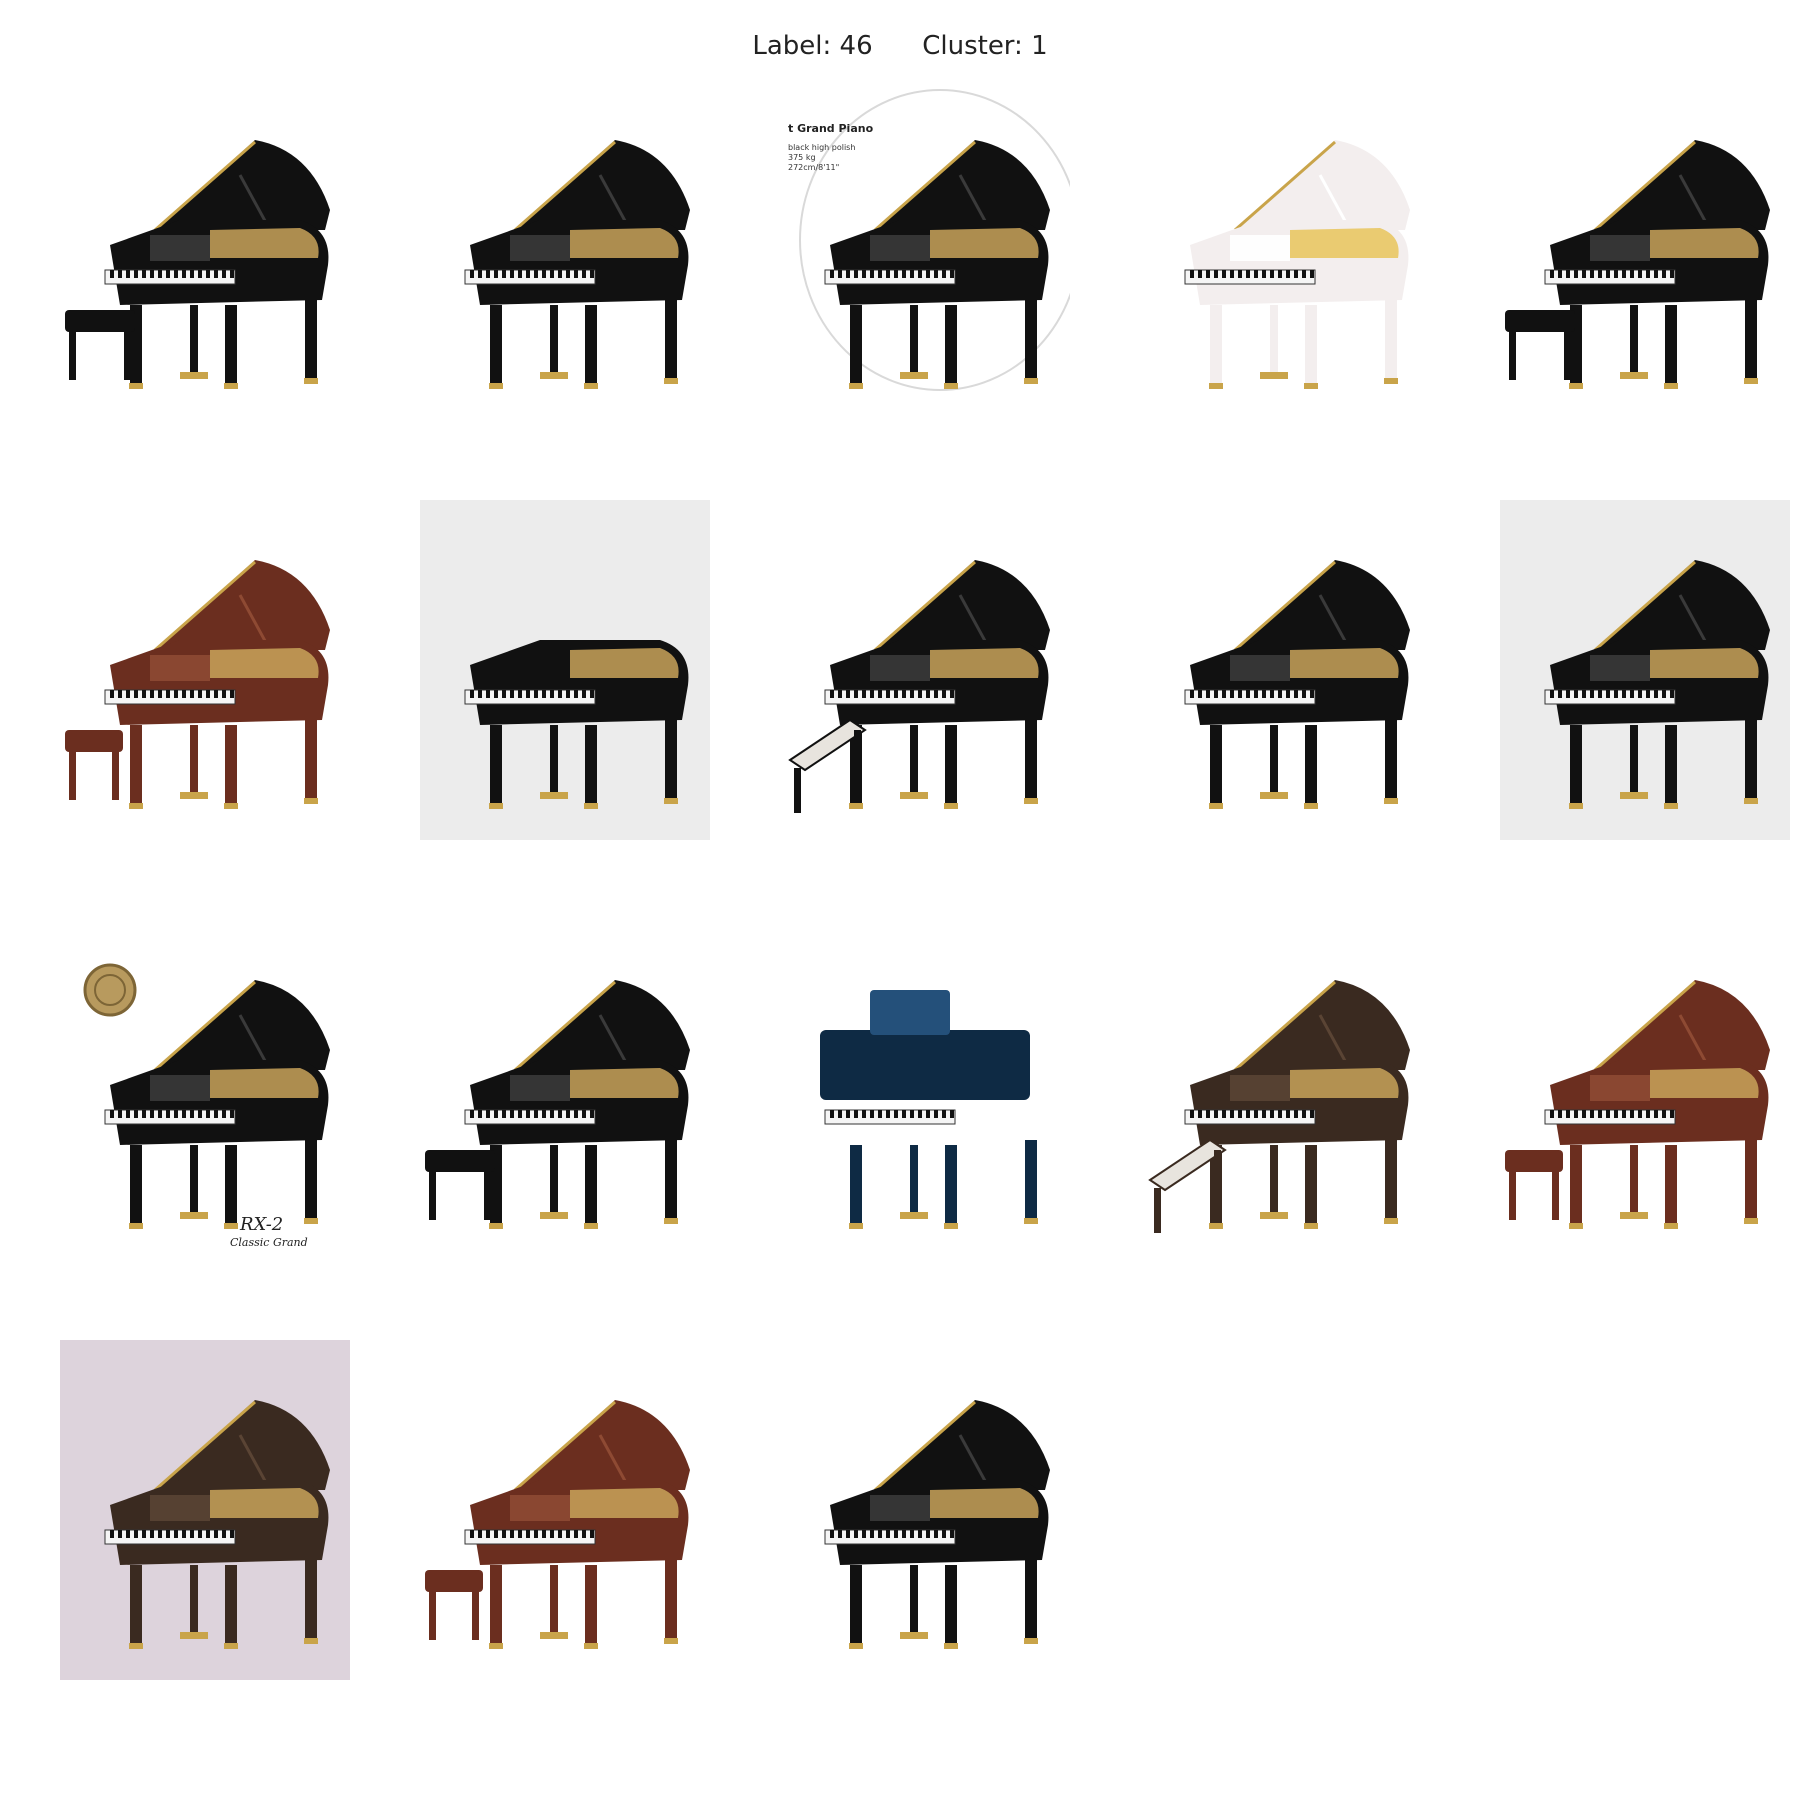  Describe the element at coordinates (269, 1242) in the screenshot. I see `caption-line: Classic Grand` at that location.